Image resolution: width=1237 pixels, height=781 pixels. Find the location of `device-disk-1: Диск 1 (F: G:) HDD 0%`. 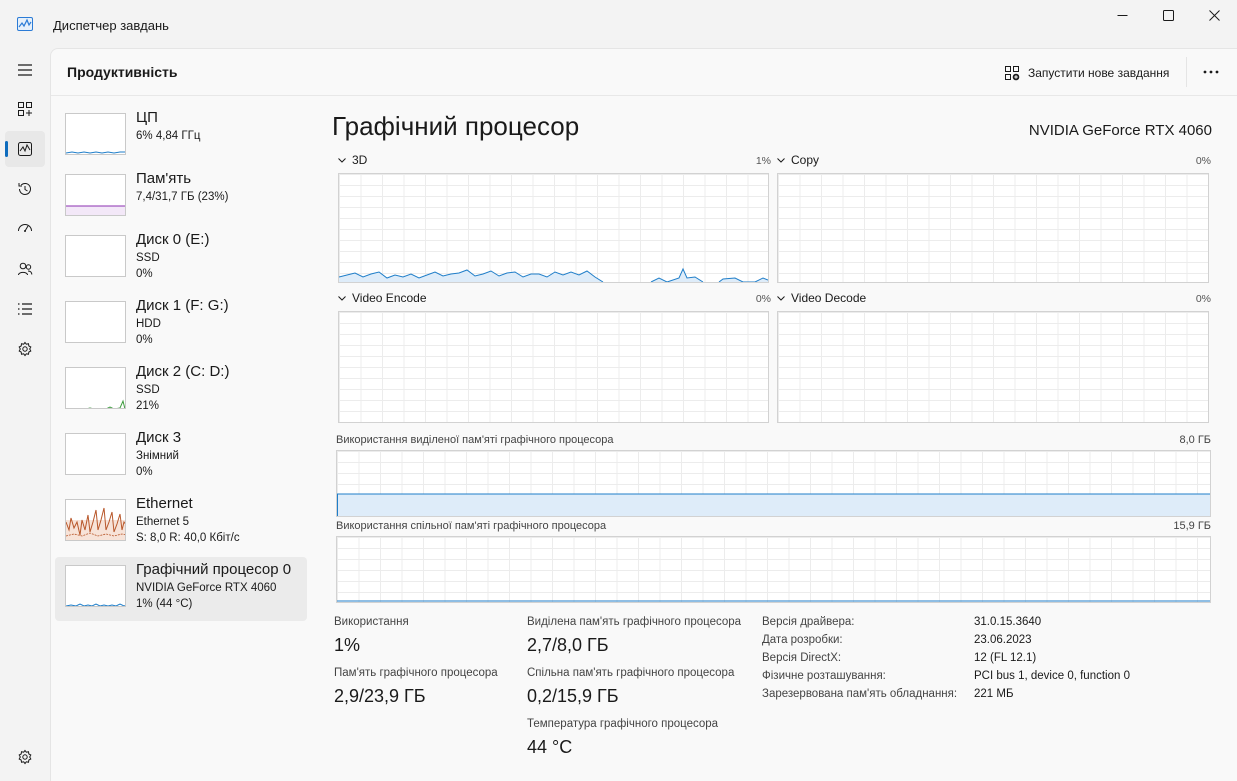

device-disk-1: Диск 1 (F: G:) HDD 0% is located at coordinates (181, 325).